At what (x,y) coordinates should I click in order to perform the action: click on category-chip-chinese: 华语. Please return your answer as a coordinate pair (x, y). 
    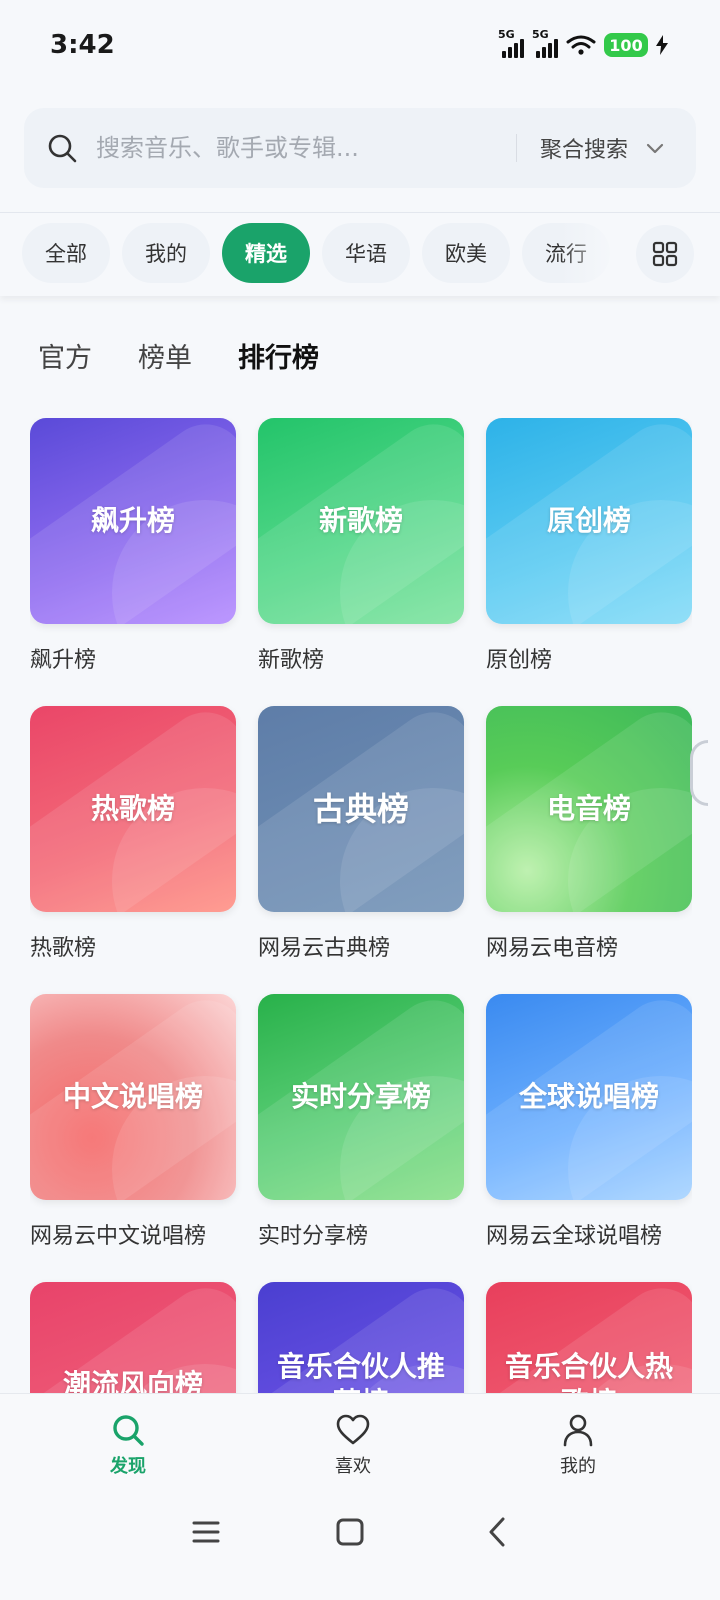
    Looking at the image, I should click on (366, 253).